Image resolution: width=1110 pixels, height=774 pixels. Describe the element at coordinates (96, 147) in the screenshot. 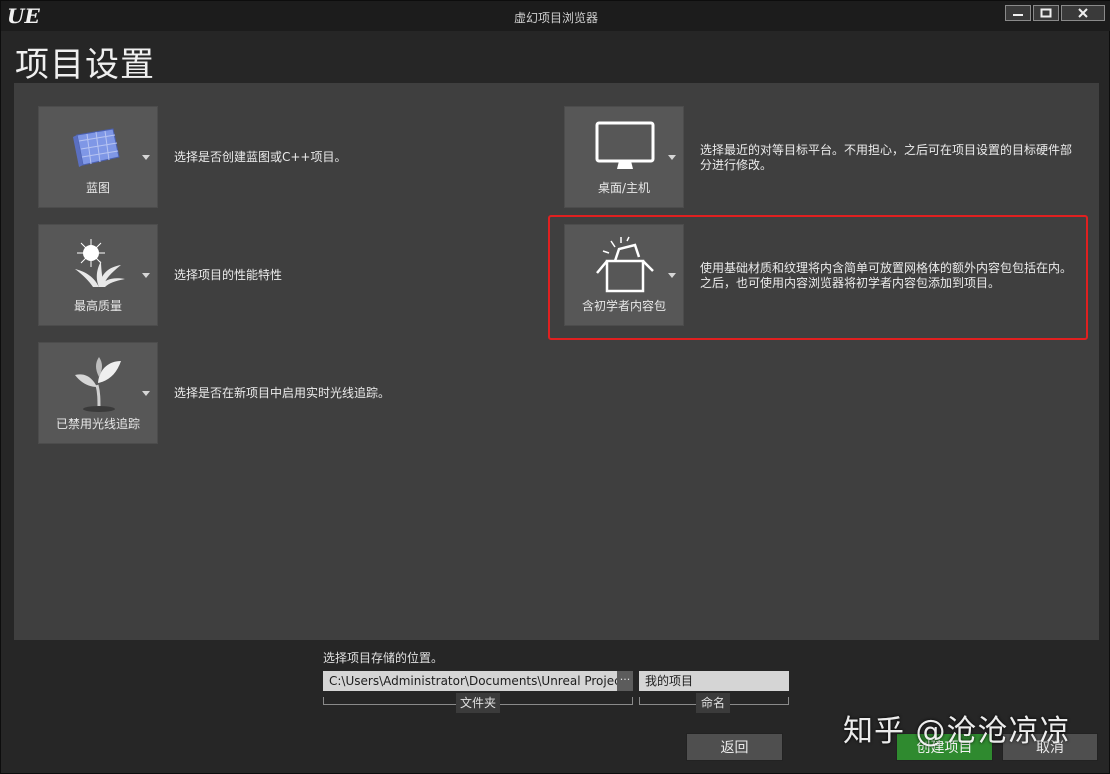

I see `blueprint-icon` at that location.